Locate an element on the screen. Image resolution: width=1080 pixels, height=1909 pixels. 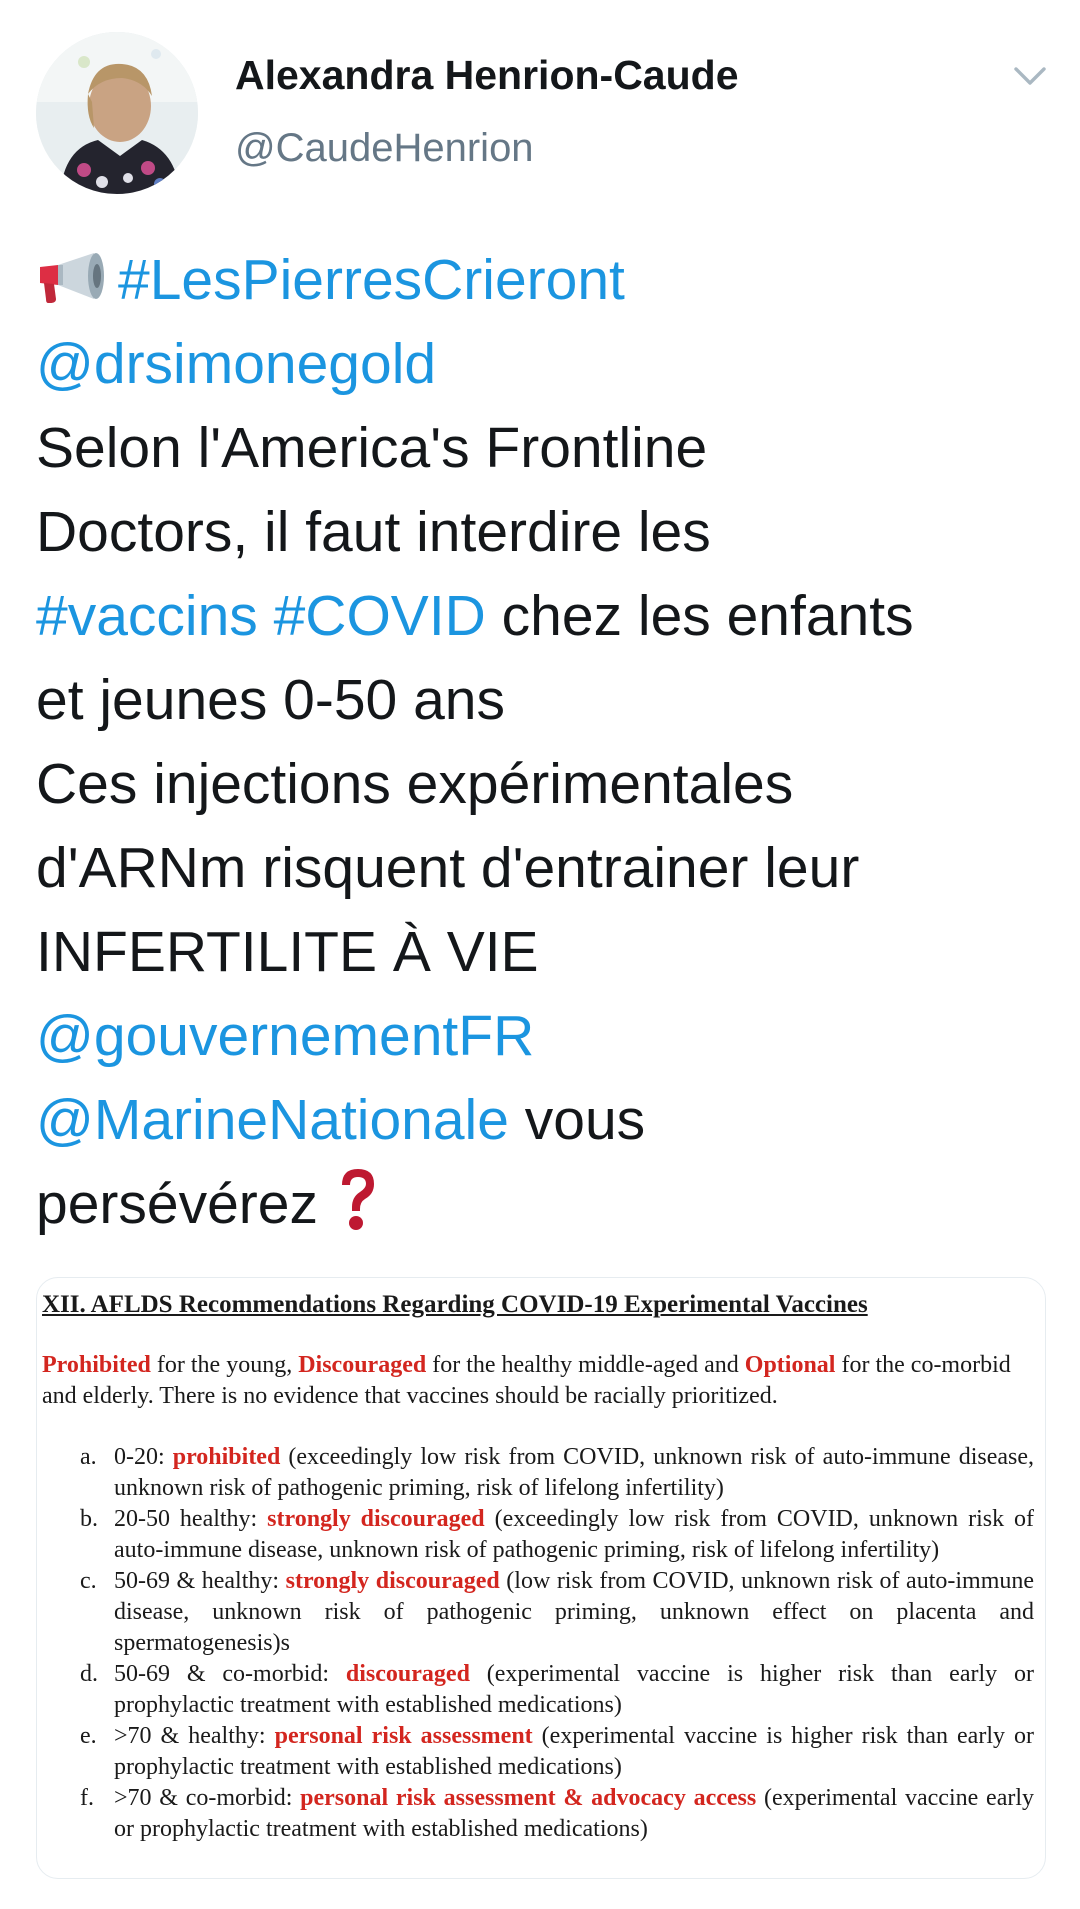
document-text: 50-69 & healthy: is located at coordinates (200, 1581).